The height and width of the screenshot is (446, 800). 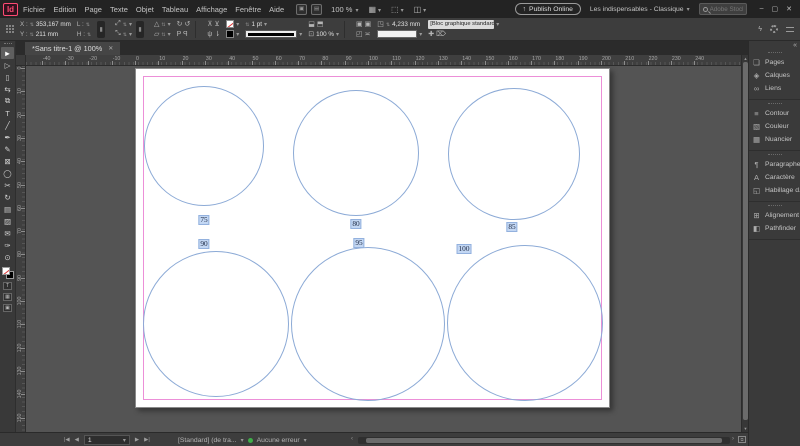 I want to click on line-tool: ╱, so click(x=7, y=125).